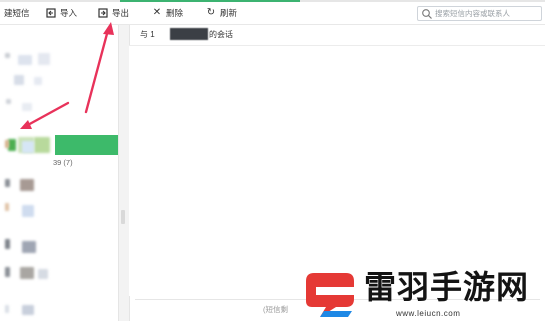 The image size is (545, 330). What do you see at coordinates (121, 13) in the screenshot?
I see `export-label: 导出` at bounding box center [121, 13].